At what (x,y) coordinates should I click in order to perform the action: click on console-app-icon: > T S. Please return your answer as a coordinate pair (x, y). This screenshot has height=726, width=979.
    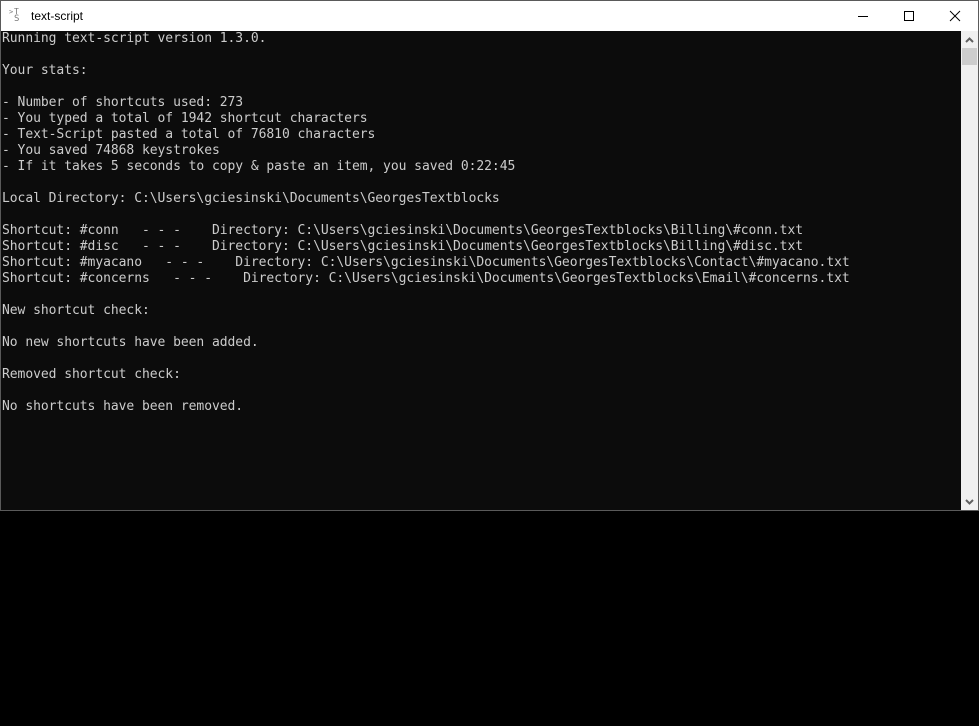
    Looking at the image, I should click on (14, 15).